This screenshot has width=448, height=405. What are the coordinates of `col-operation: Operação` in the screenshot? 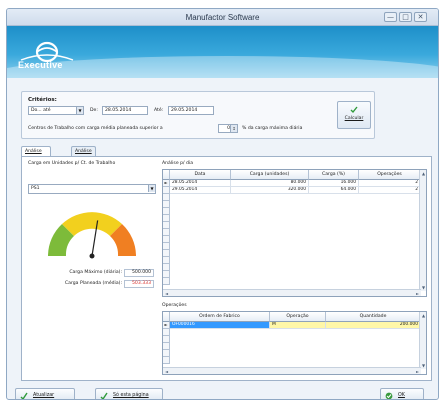 It's located at (298, 317).